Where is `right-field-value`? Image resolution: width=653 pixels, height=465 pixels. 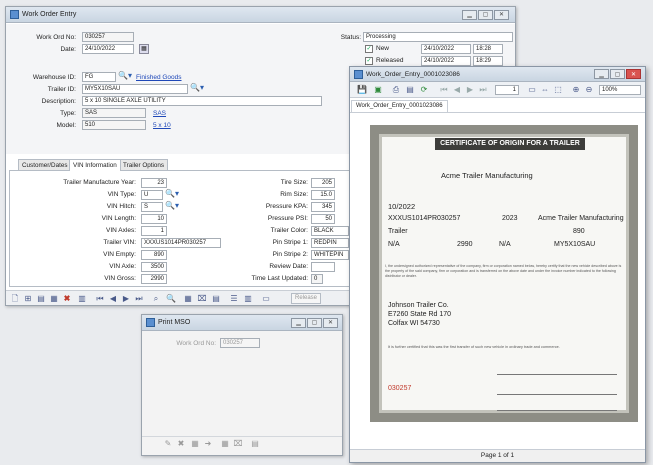 right-field-value is located at coordinates (323, 267).